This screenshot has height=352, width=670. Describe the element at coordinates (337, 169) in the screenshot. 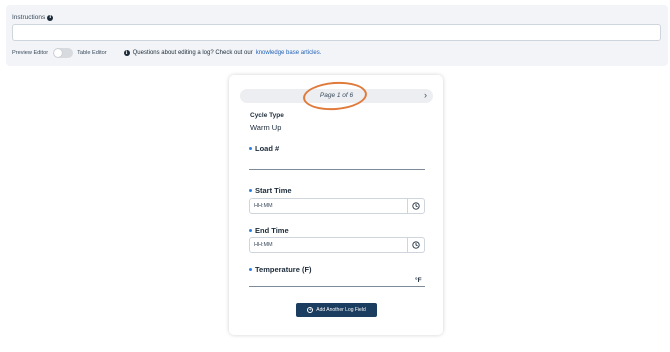

I see `load-input` at that location.